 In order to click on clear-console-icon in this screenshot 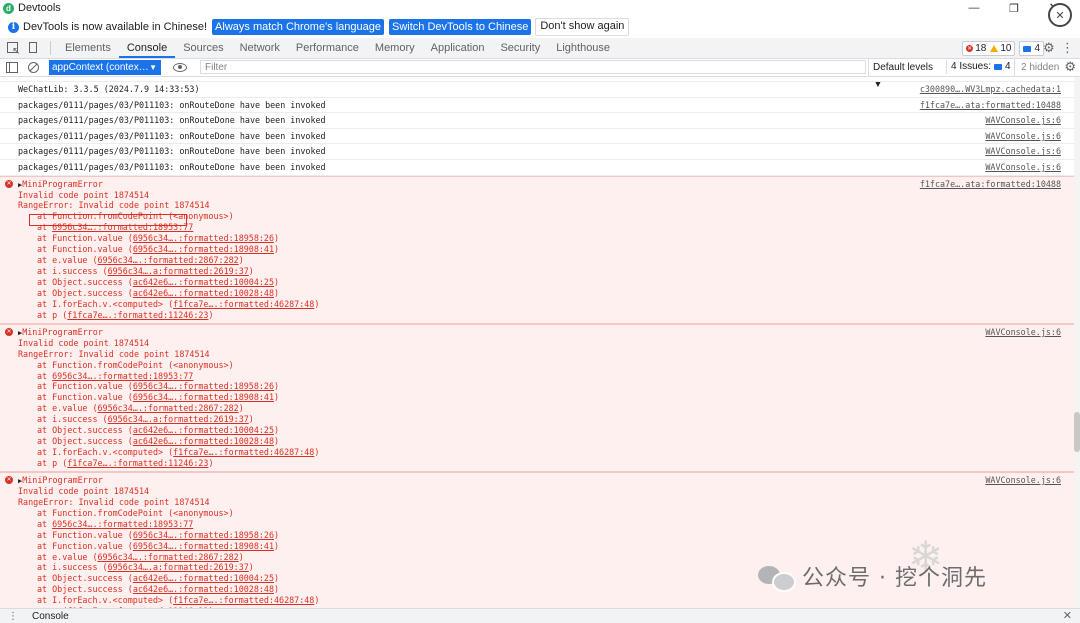, I will do `click(33, 67)`.